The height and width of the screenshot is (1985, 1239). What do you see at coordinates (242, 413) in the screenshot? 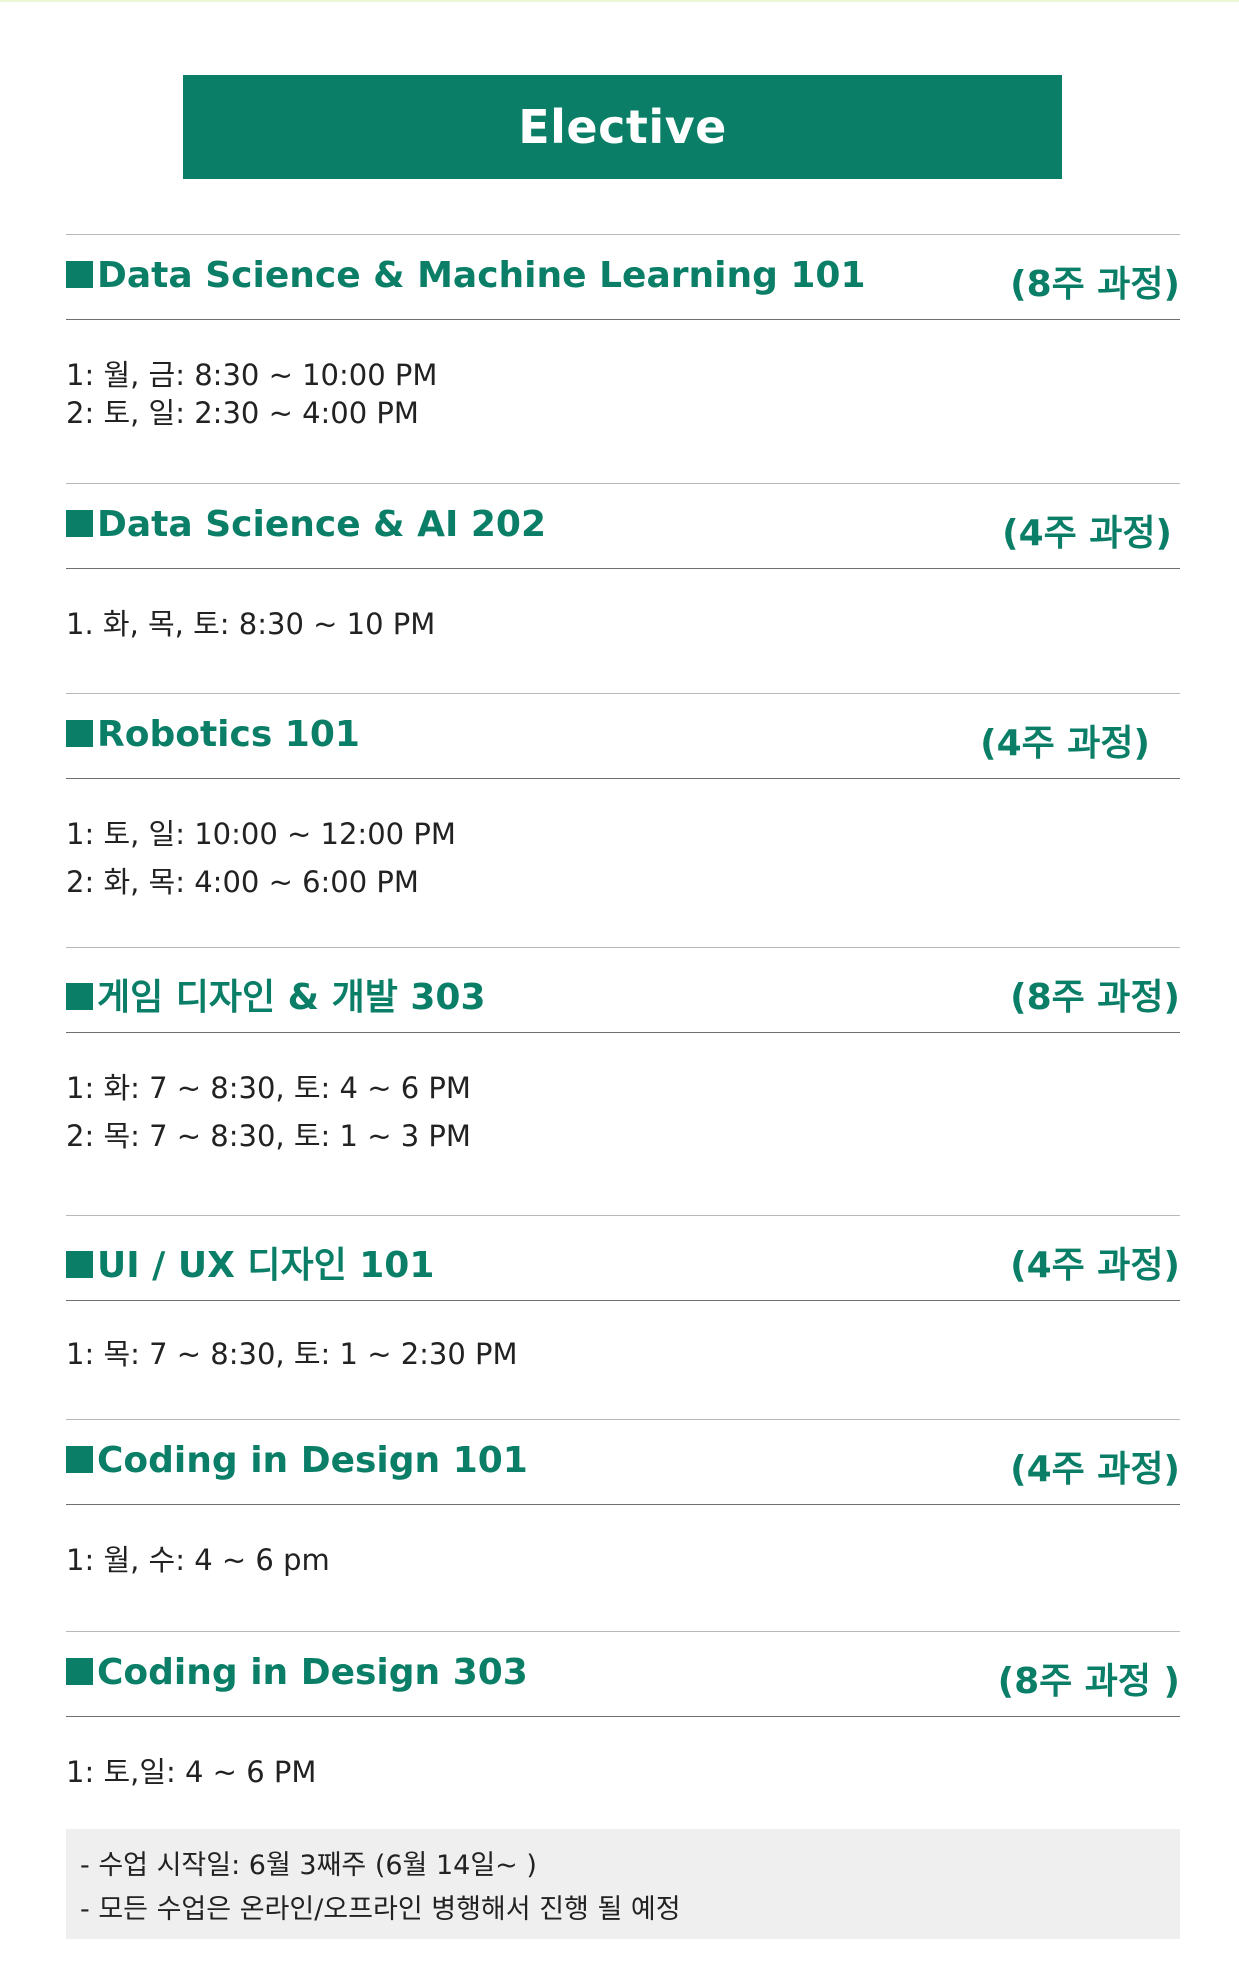
I see `schedule-line: 2: 토, 일: 2:30 ~ 4:00 PM` at bounding box center [242, 413].